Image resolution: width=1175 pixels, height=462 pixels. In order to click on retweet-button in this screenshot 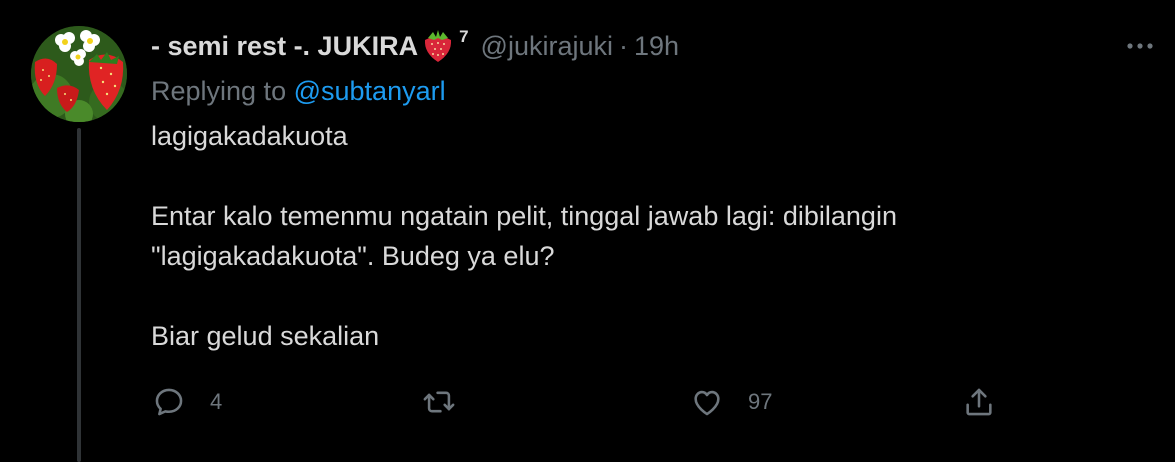, I will do `click(439, 402)`.